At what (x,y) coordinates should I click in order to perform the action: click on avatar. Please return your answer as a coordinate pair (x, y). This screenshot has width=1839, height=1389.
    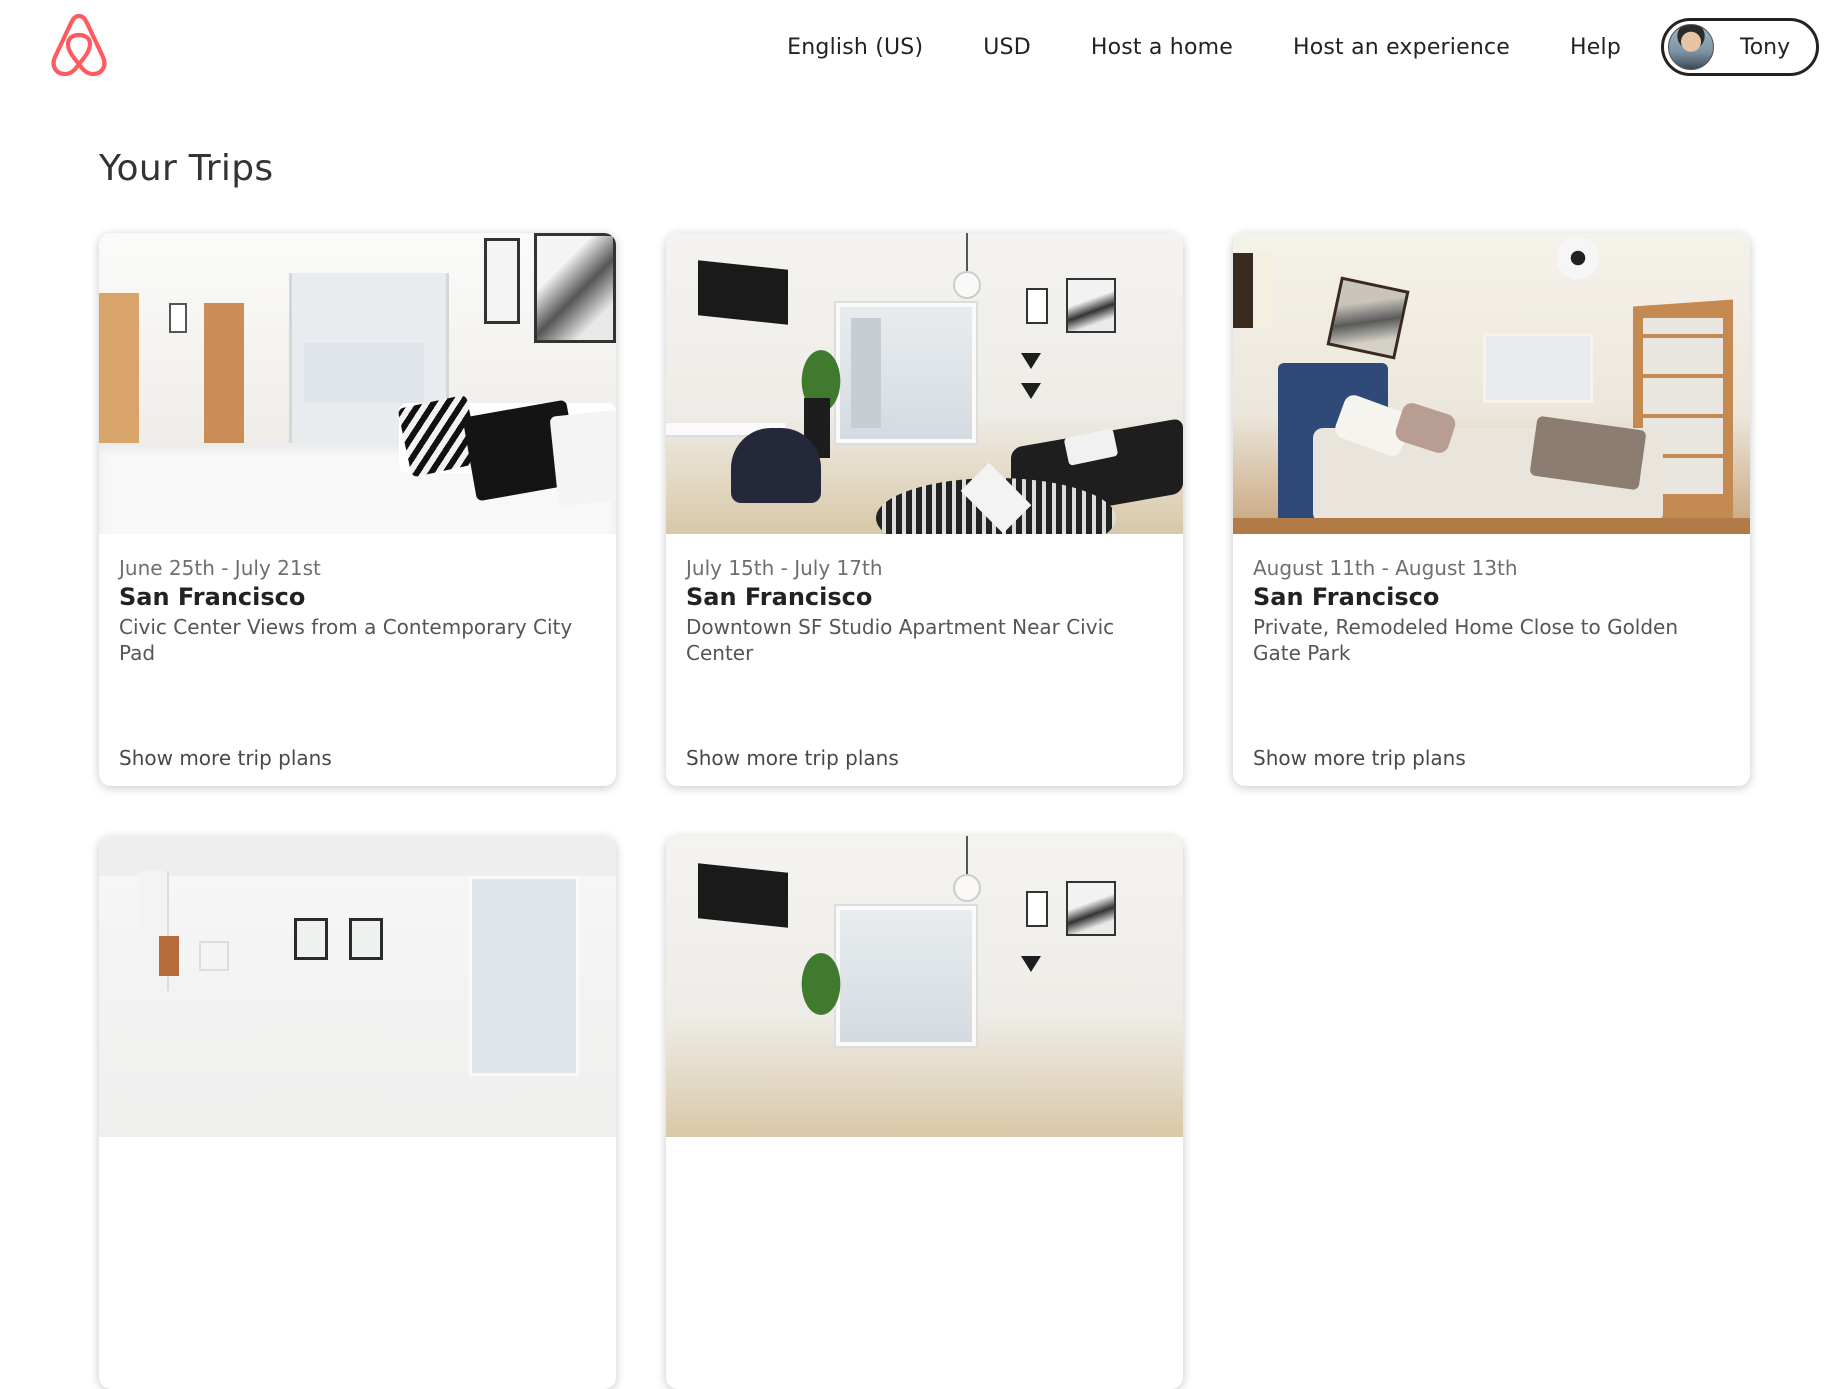
    Looking at the image, I should click on (1691, 47).